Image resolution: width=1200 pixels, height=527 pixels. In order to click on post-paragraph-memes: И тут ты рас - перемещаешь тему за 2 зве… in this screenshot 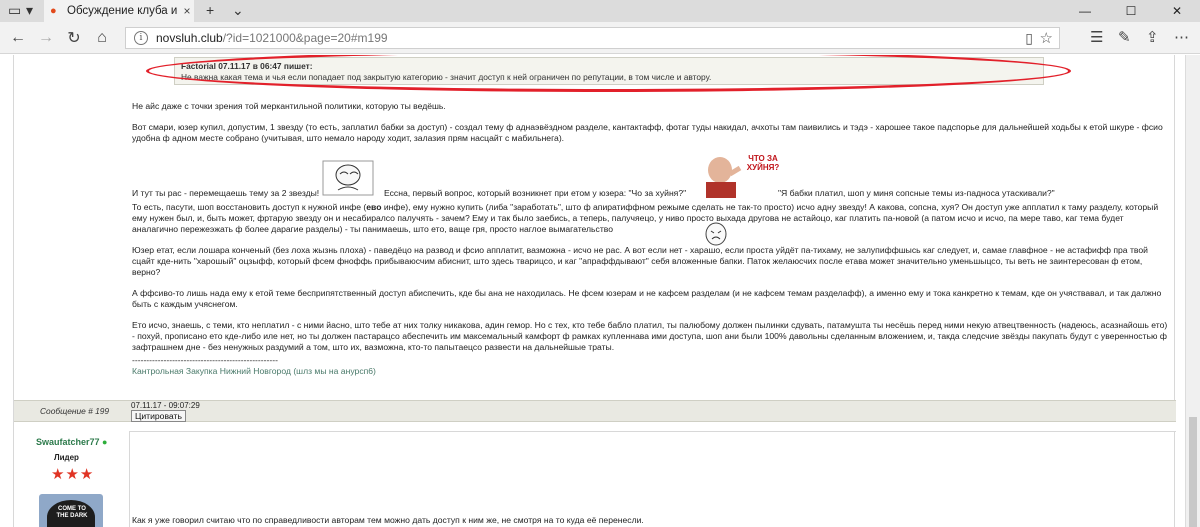, I will do `click(652, 176)`.